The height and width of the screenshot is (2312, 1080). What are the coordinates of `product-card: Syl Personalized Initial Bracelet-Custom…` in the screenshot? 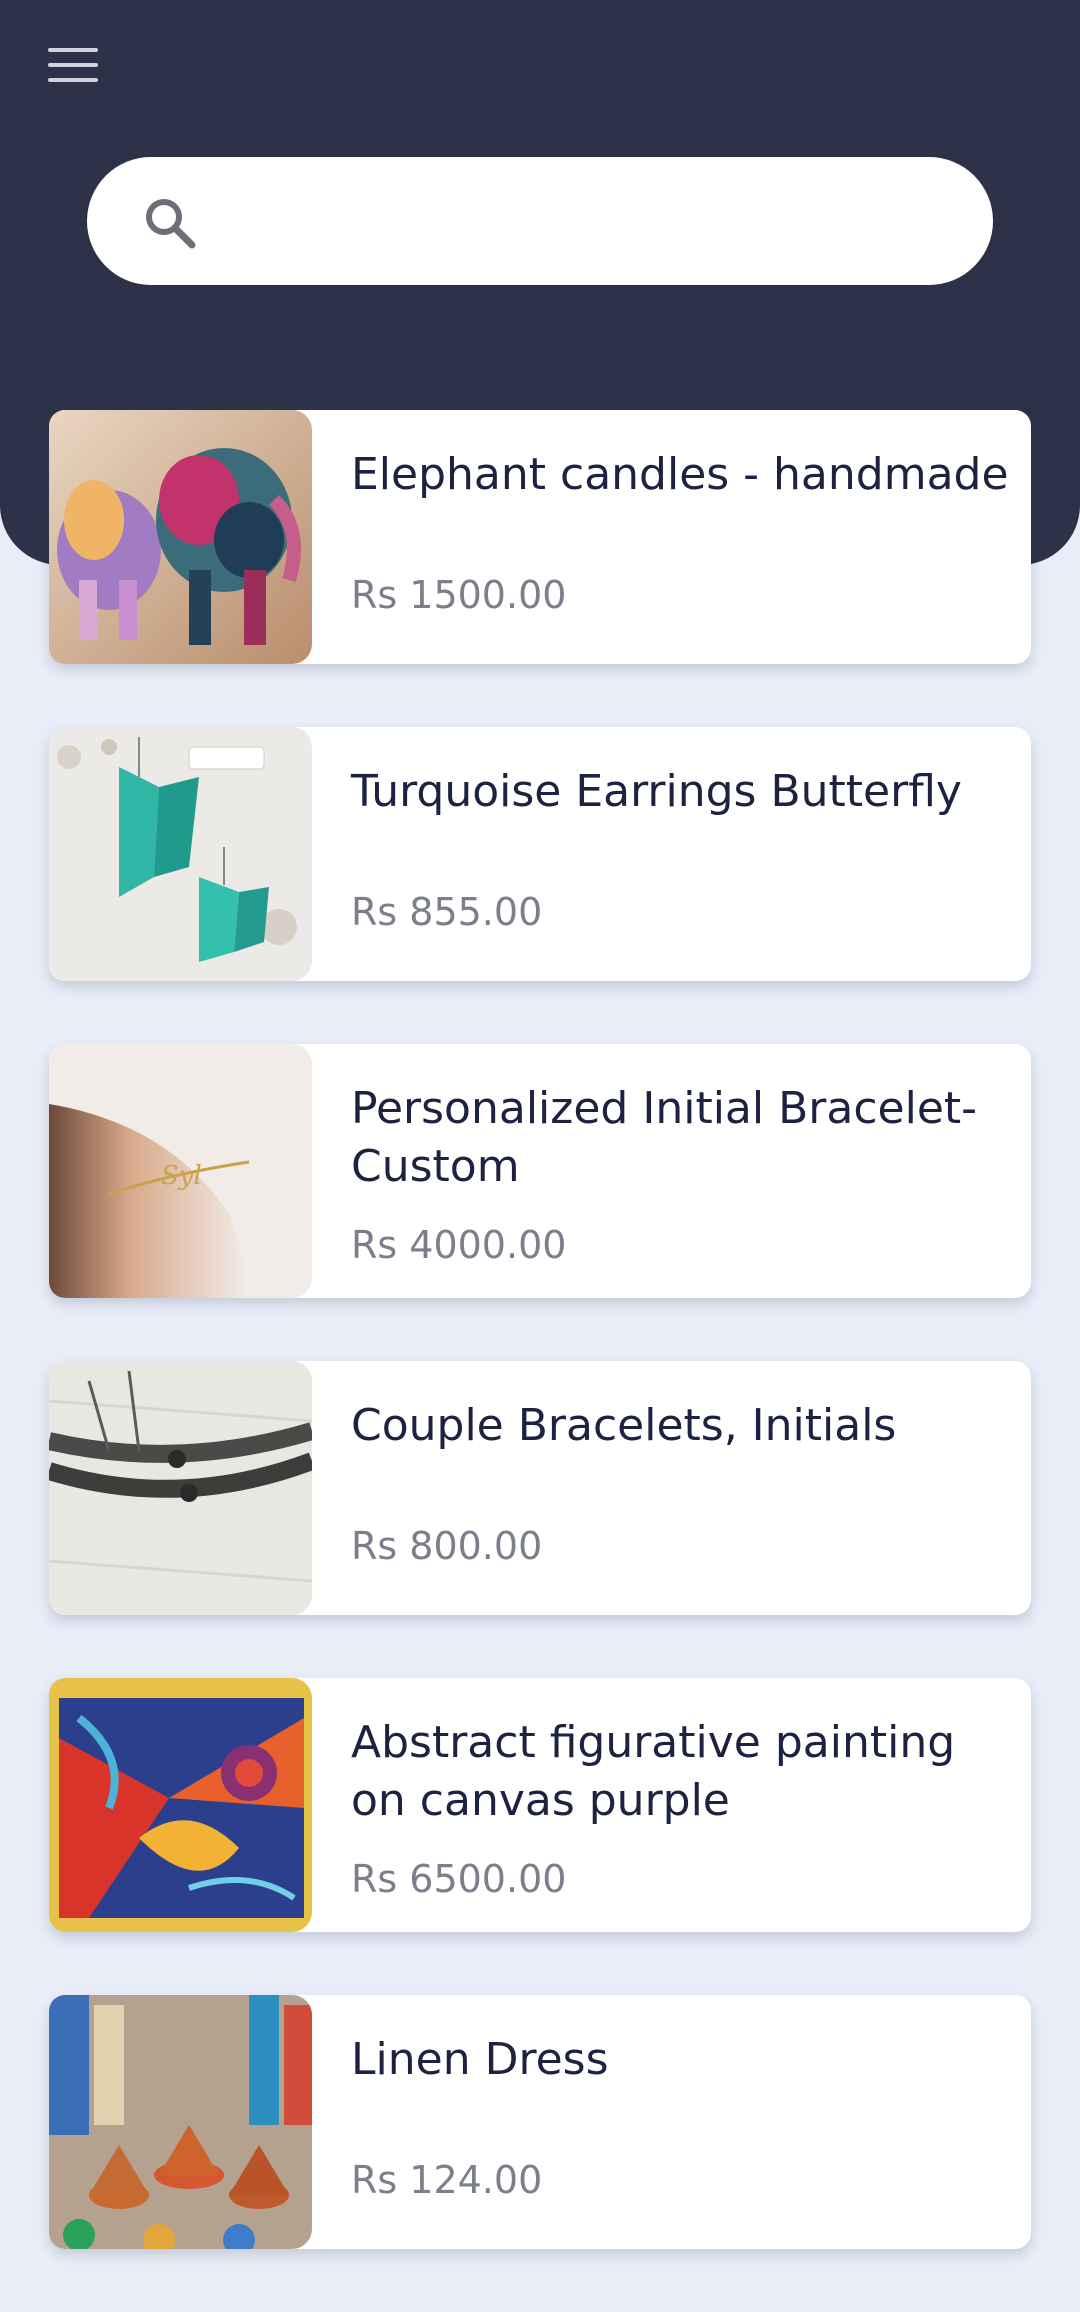 It's located at (540, 1171).